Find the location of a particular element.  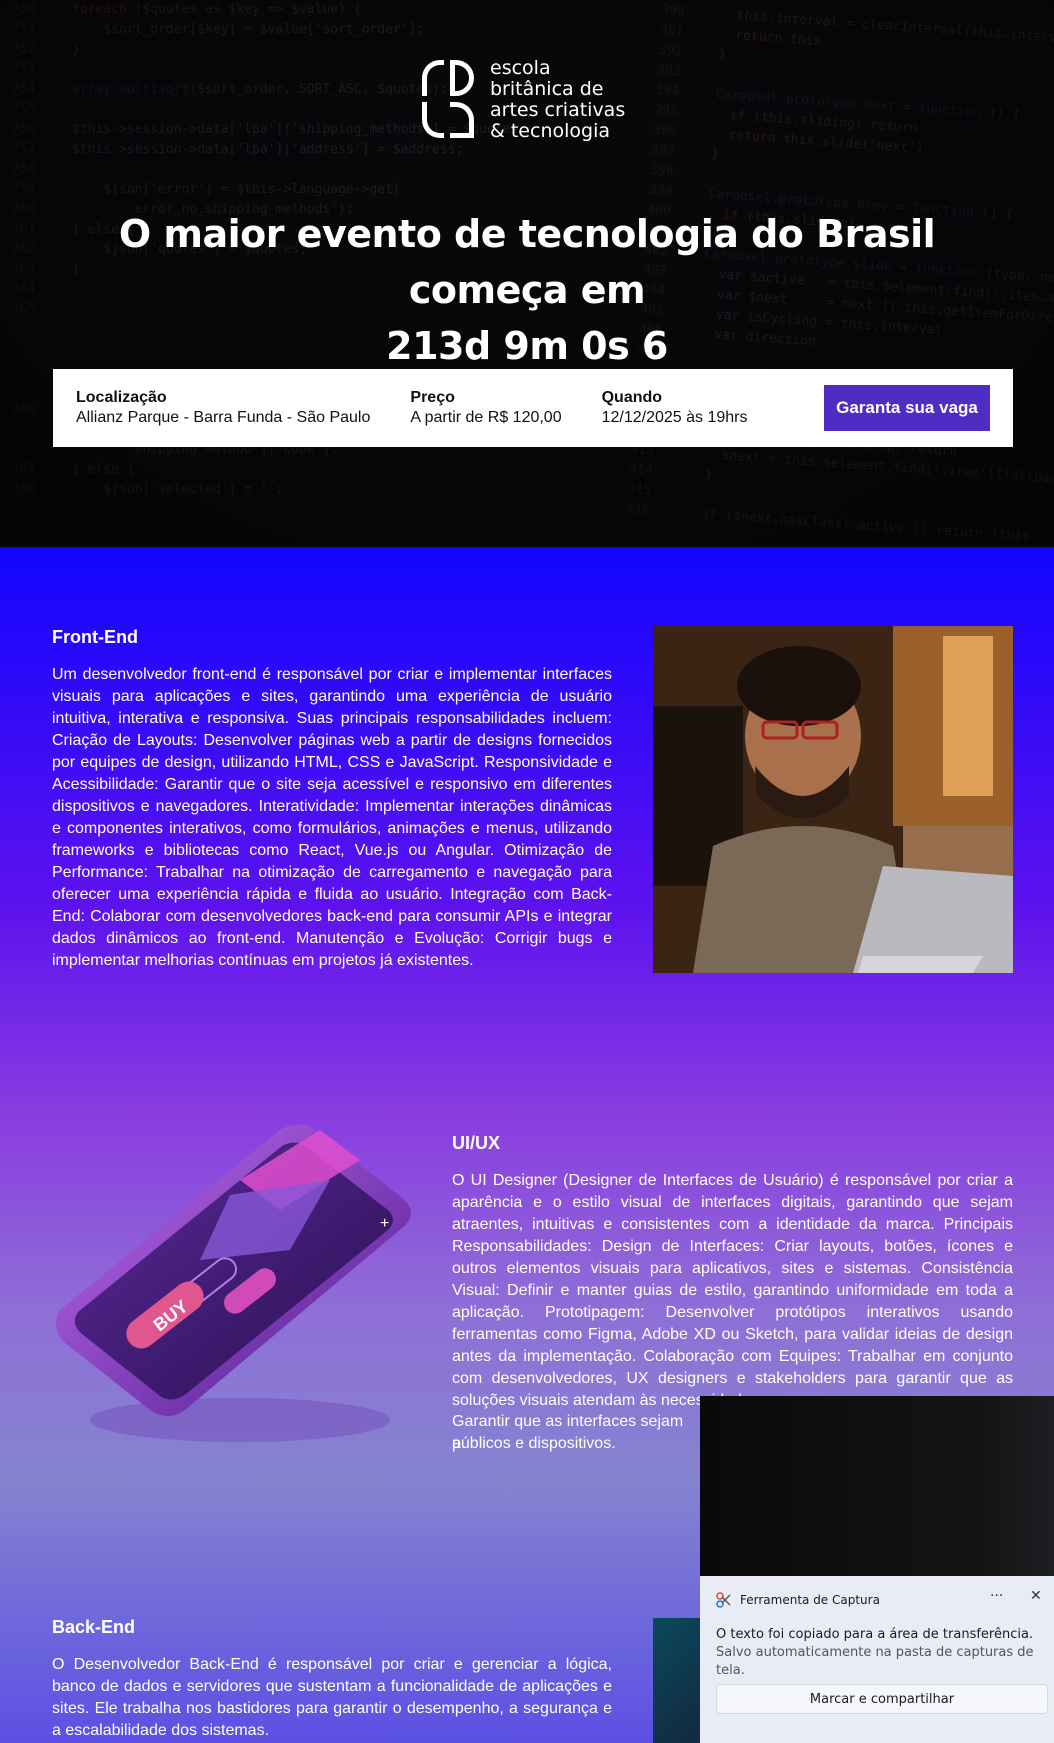

price-info: Preço A partir de R$ 120,00 is located at coordinates (485, 408).